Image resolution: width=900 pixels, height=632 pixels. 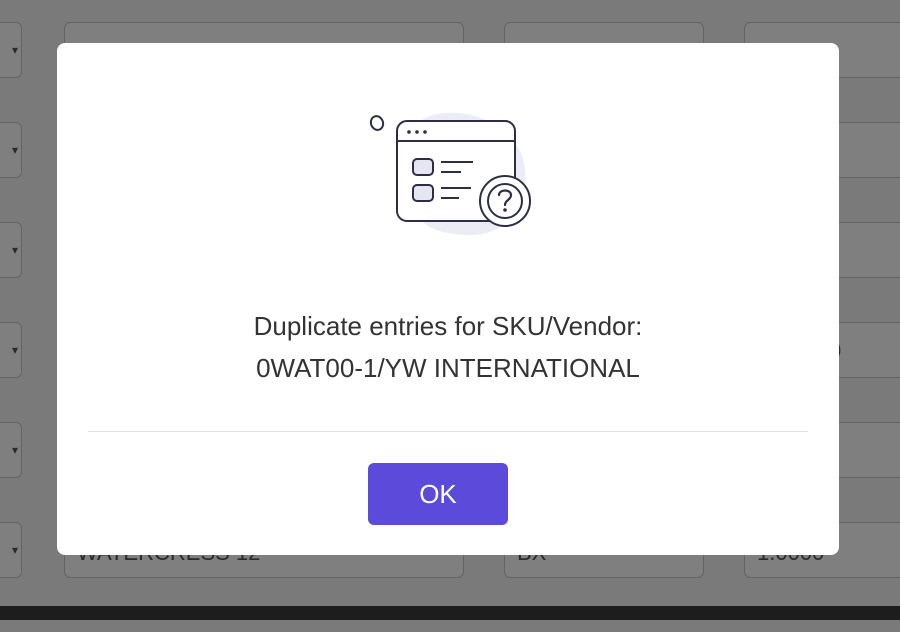 I want to click on message-line-2: 0WAT00-1/YW INTERNATIONAL, so click(x=448, y=368).